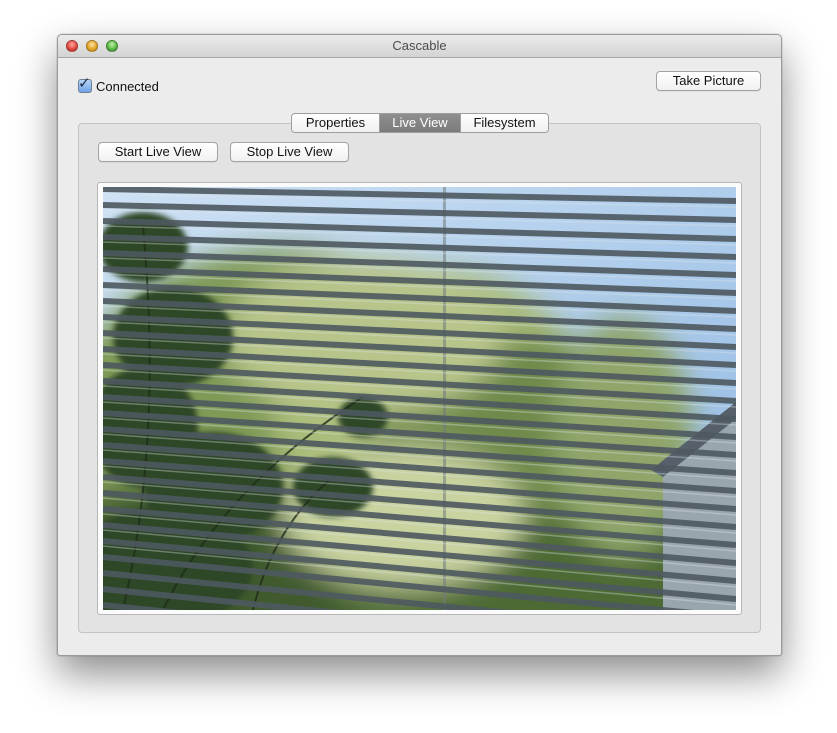 The width and height of the screenshot is (837, 733). I want to click on tab-filesystem: Filesystem, so click(504, 123).